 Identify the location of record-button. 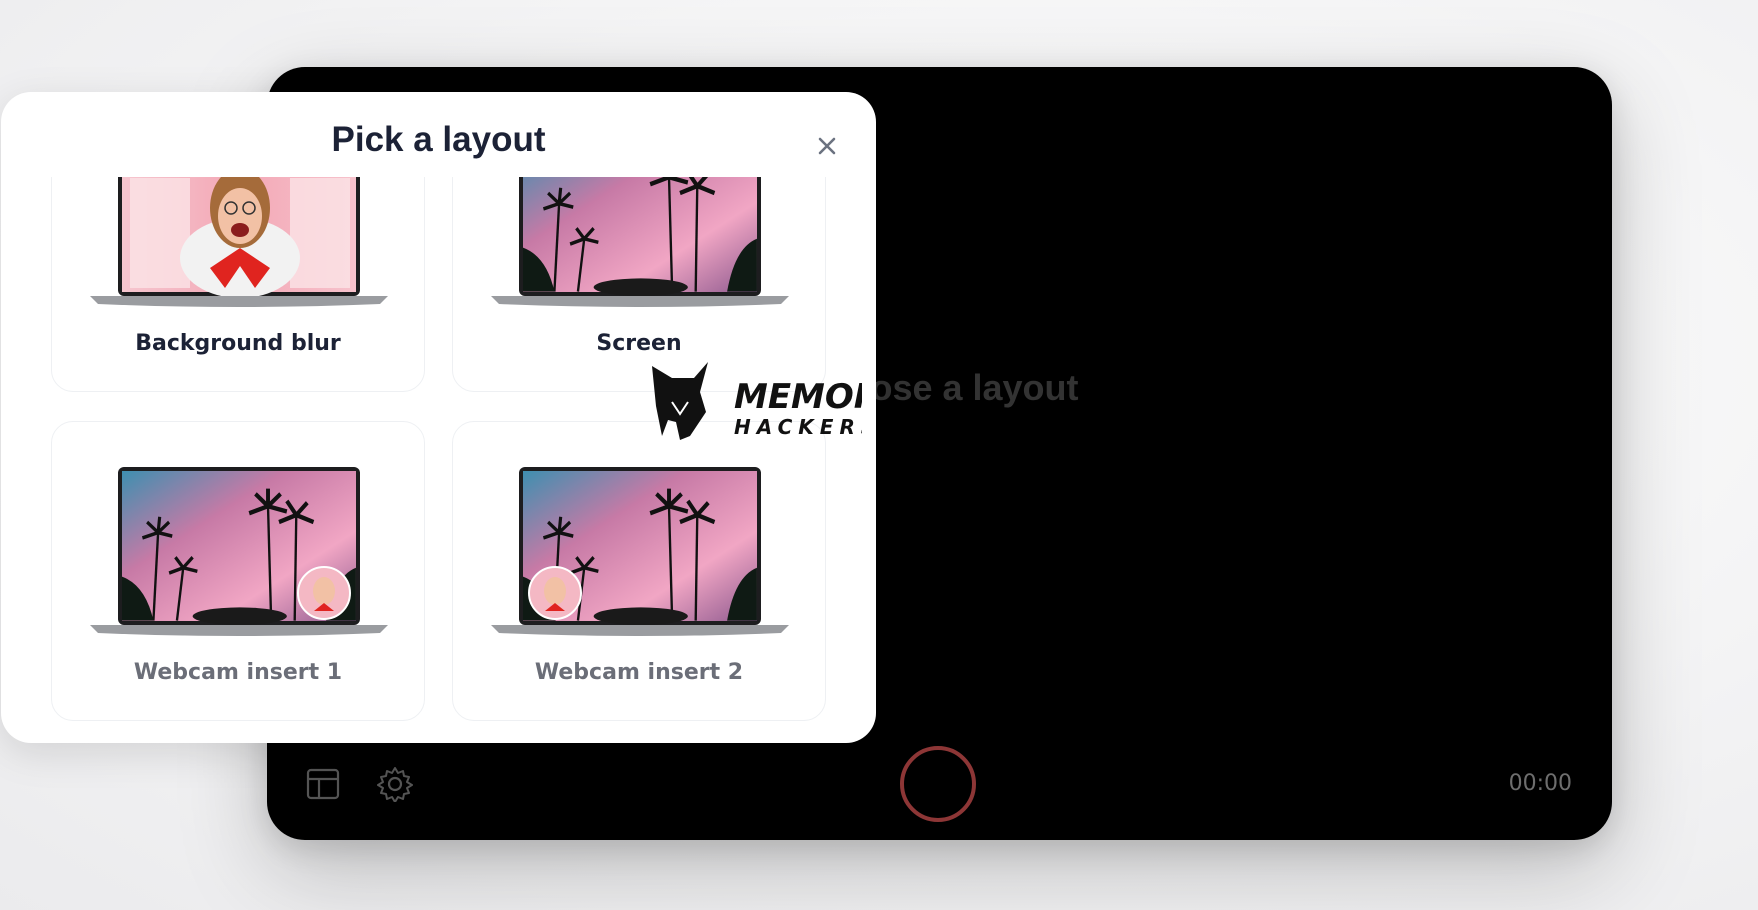
(938, 784).